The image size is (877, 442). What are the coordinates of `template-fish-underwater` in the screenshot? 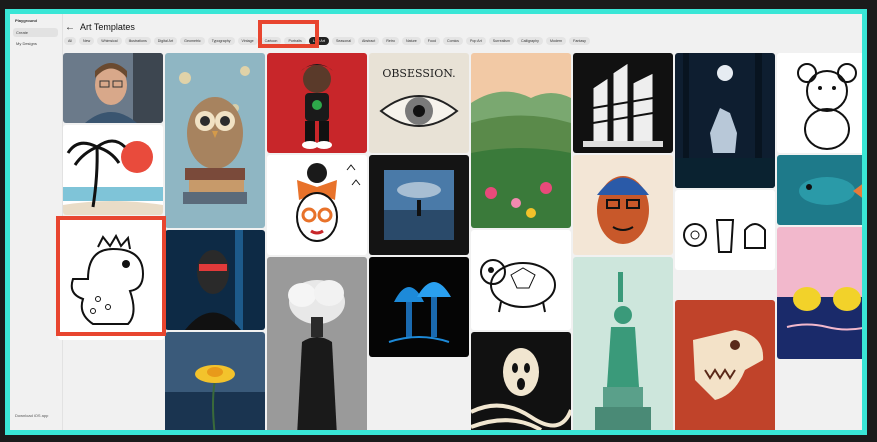 It's located at (819, 190).